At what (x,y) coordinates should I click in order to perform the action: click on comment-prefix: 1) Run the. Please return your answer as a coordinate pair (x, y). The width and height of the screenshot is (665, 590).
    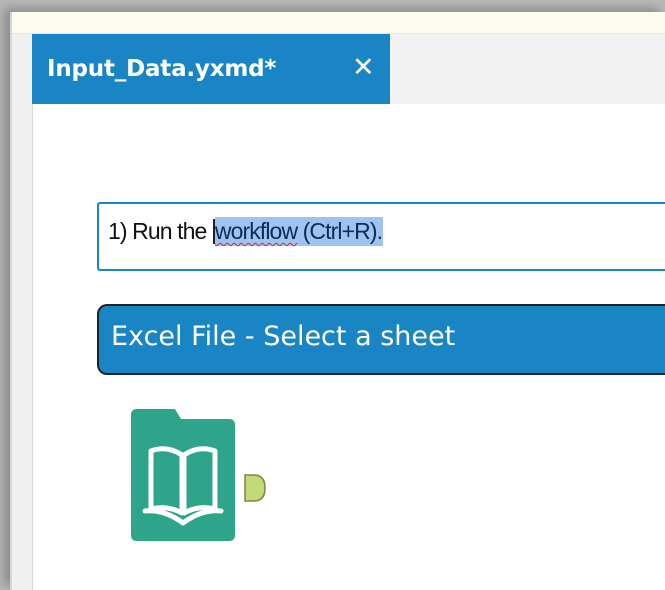
    Looking at the image, I should click on (160, 231).